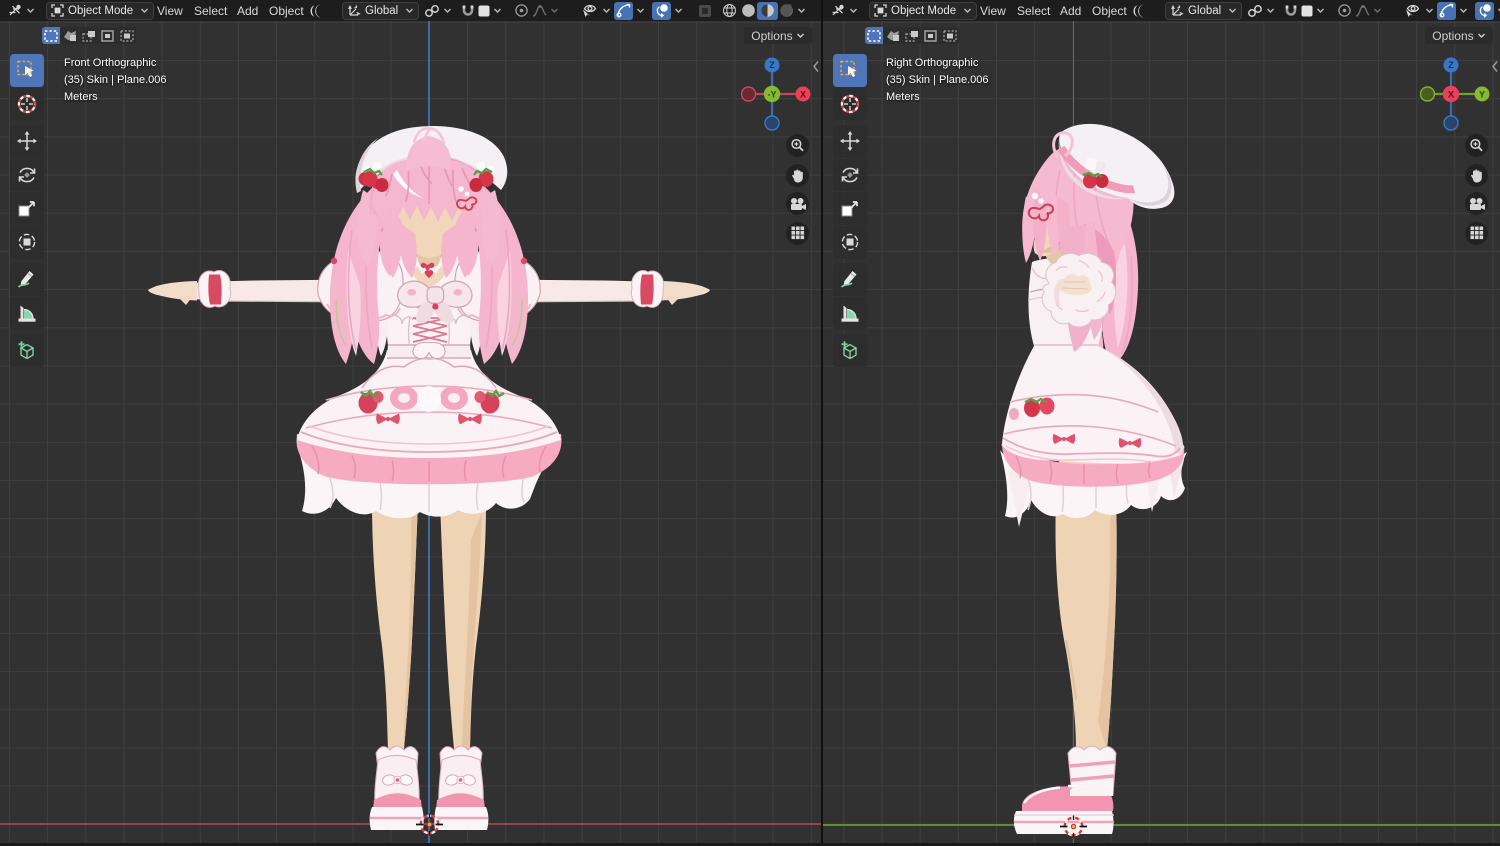 The image size is (1500, 846). I want to click on svg-text: -Y, so click(772, 95).